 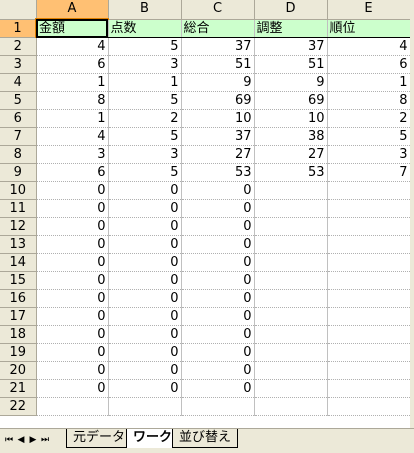 What do you see at coordinates (72, 10) in the screenshot?
I see `column-header-a: A` at bounding box center [72, 10].